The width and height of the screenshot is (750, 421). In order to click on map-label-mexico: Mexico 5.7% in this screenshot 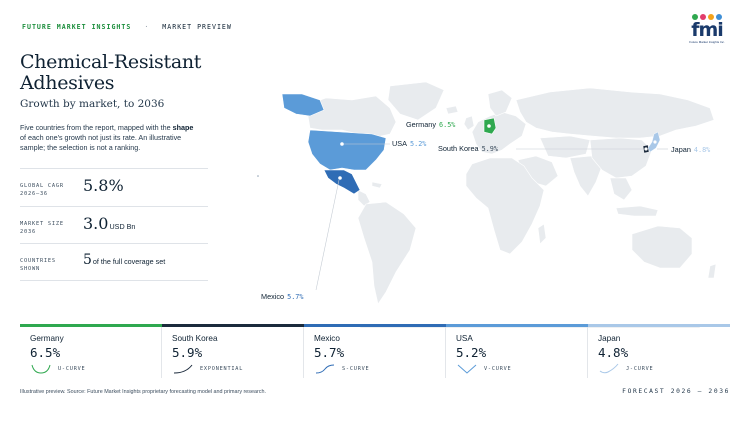, I will do `click(282, 296)`.